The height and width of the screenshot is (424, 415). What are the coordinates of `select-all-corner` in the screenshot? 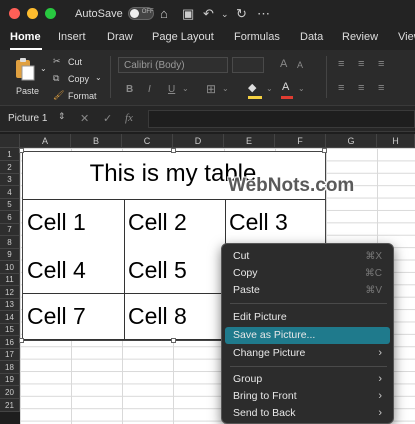 It's located at (10, 141).